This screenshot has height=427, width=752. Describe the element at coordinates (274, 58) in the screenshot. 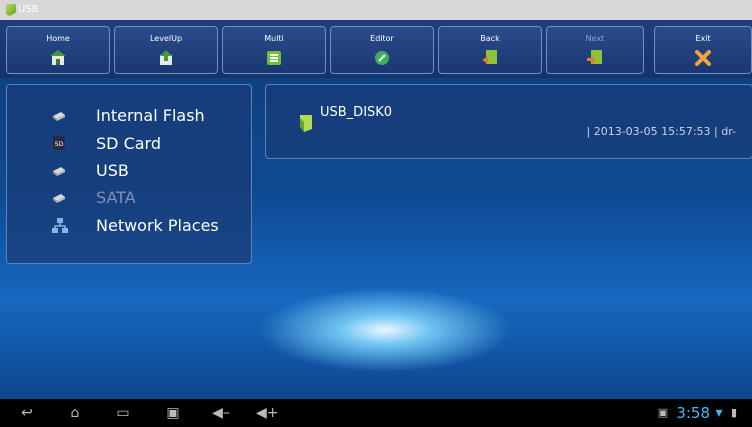

I see `multi-icon` at that location.